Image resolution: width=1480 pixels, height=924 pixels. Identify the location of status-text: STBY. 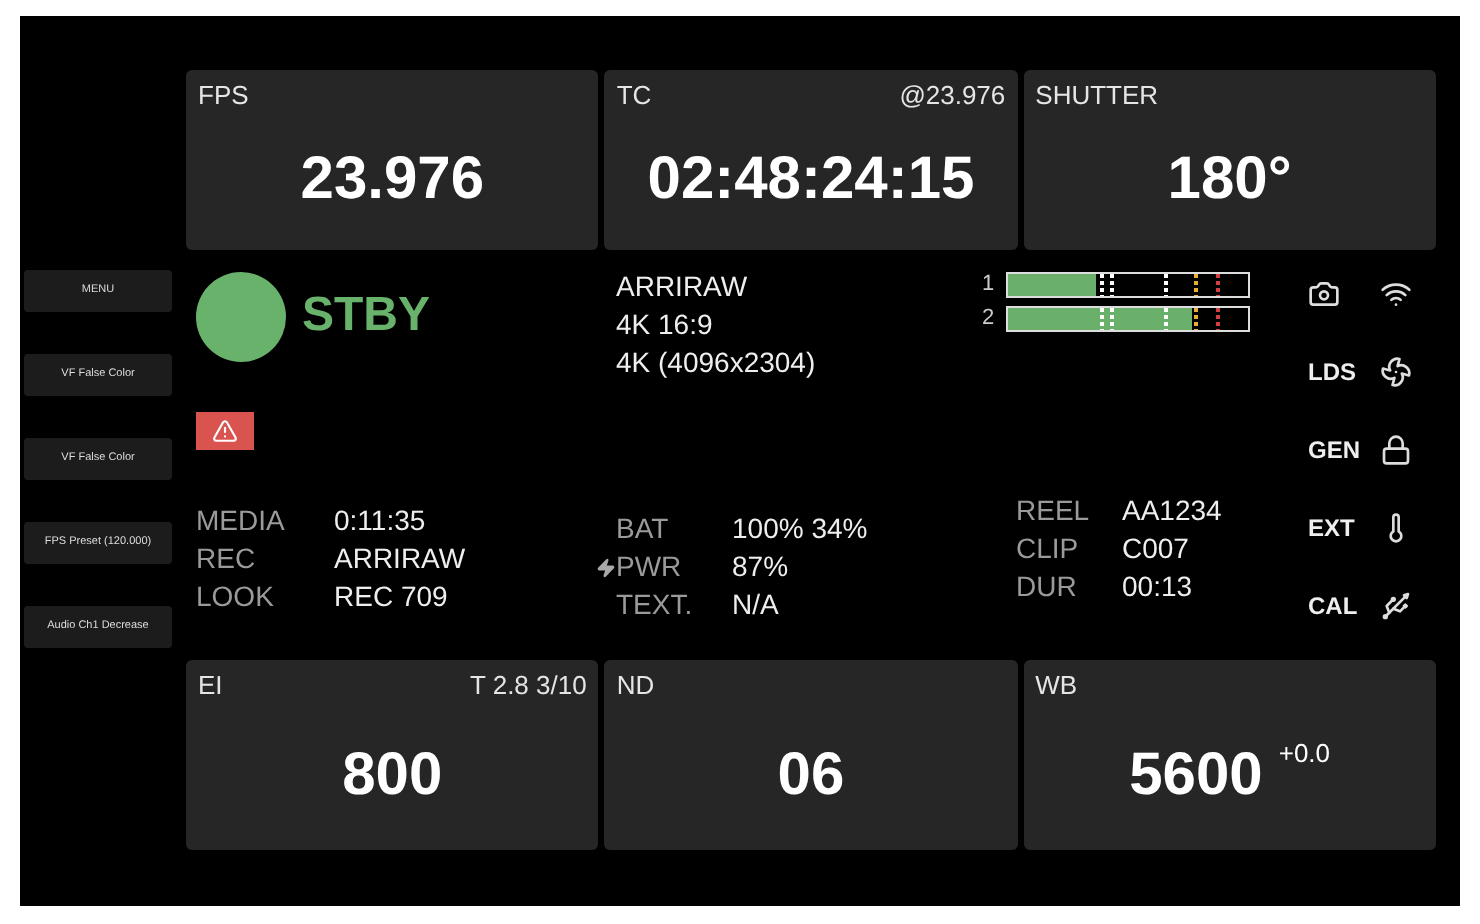
(366, 316).